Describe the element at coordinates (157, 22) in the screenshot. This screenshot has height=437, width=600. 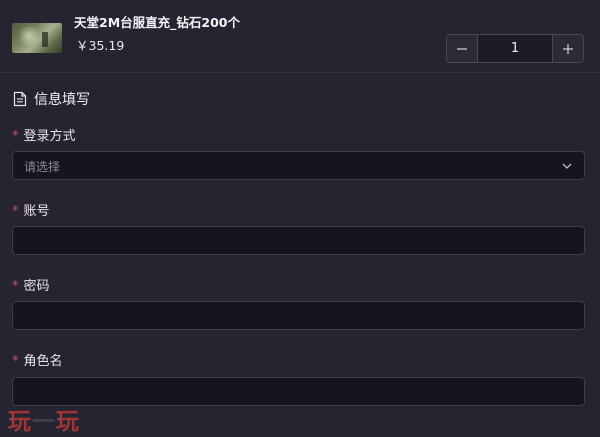
I see `product-title: 天堂2M台服直充_钻石200个` at that location.